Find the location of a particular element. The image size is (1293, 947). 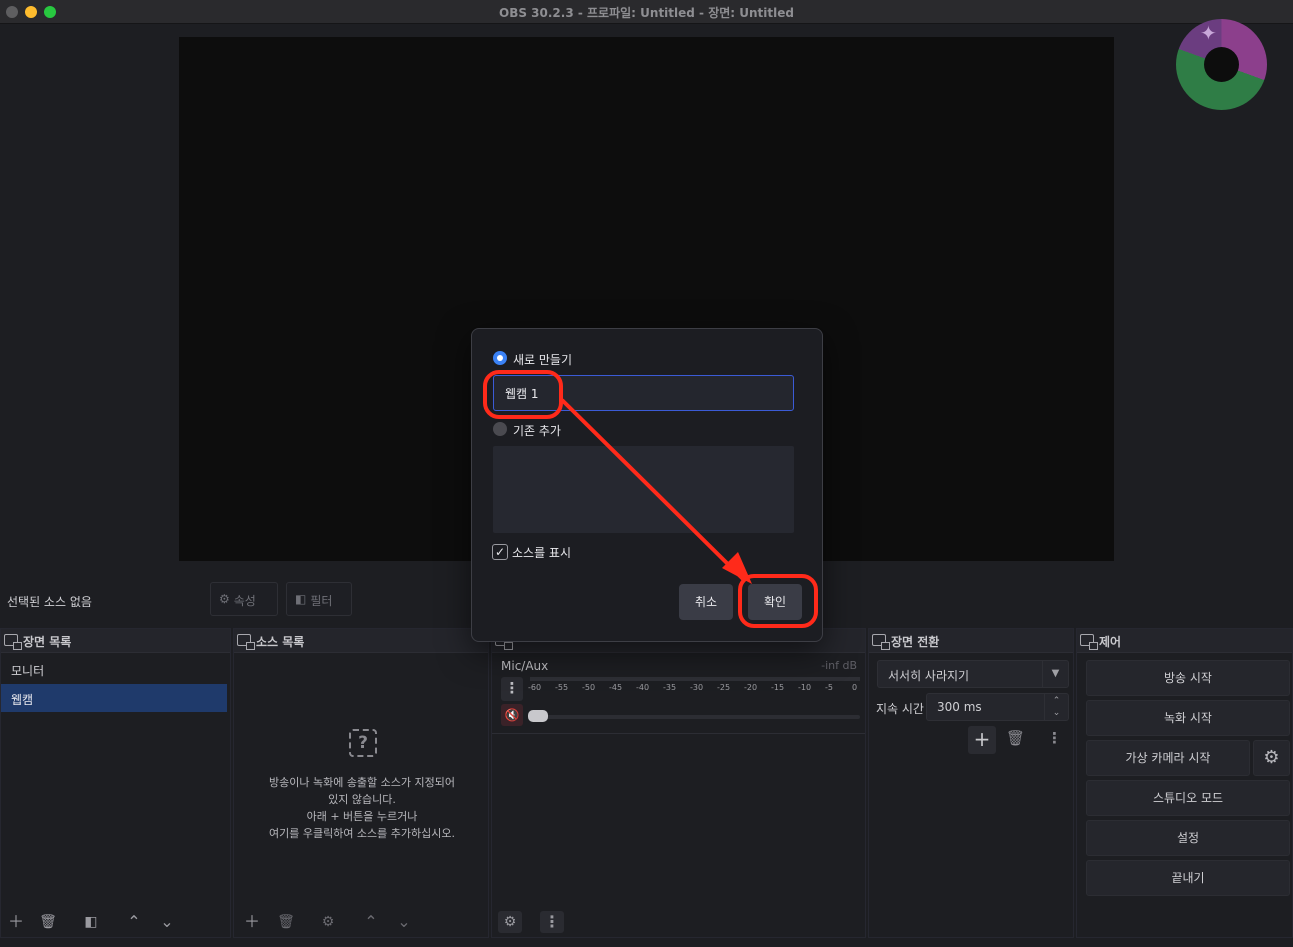

add-existing-label: 기존 추가 is located at coordinates (537, 430).